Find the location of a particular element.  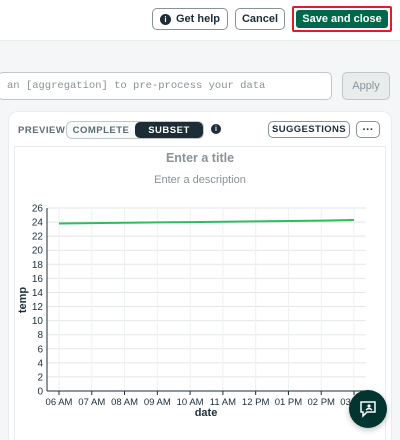

y-tick-label: 0 is located at coordinates (40, 392).